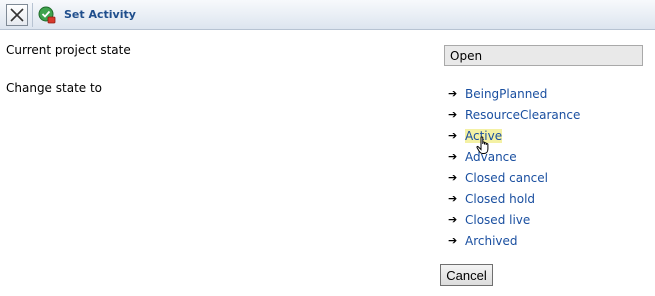  What do you see at coordinates (327, 15) in the screenshot?
I see `title-bar: Set Activity` at bounding box center [327, 15].